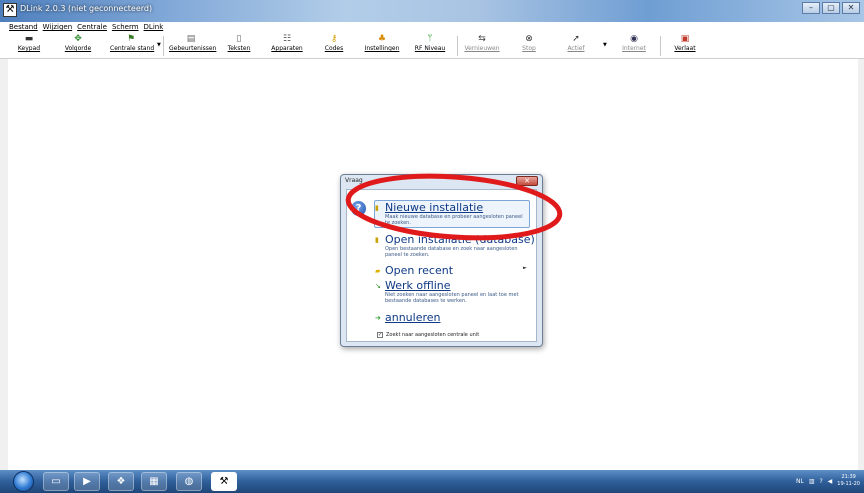  I want to click on search-central-unit-checkbox-row: ✓ Zoekt naar aangesloten centrale unit, so click(428, 335).